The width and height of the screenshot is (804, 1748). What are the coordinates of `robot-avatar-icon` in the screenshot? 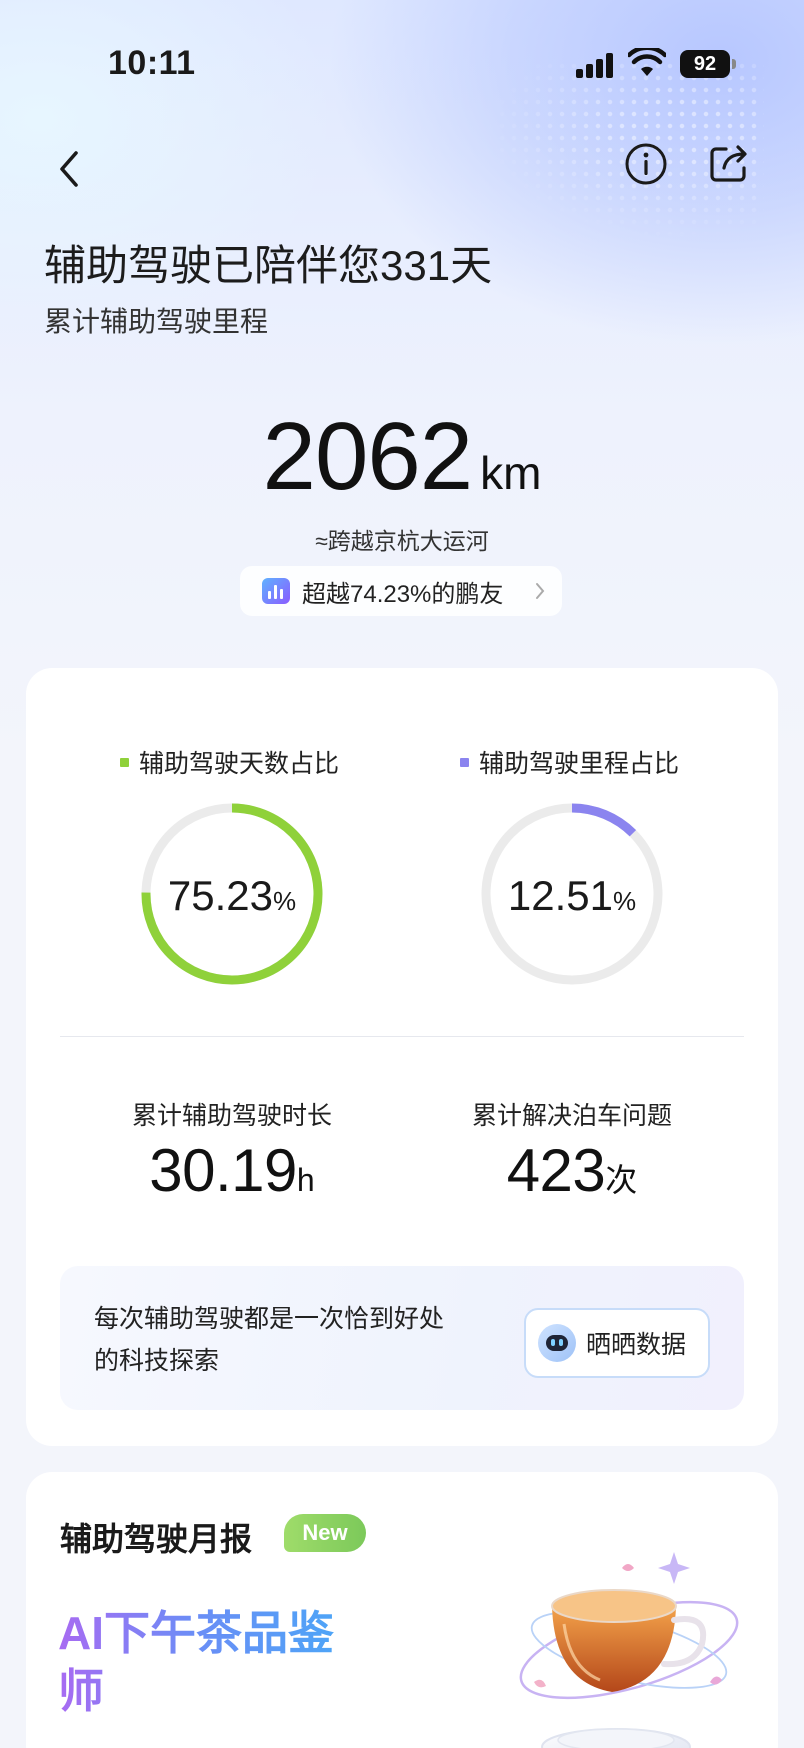 It's located at (557, 1343).